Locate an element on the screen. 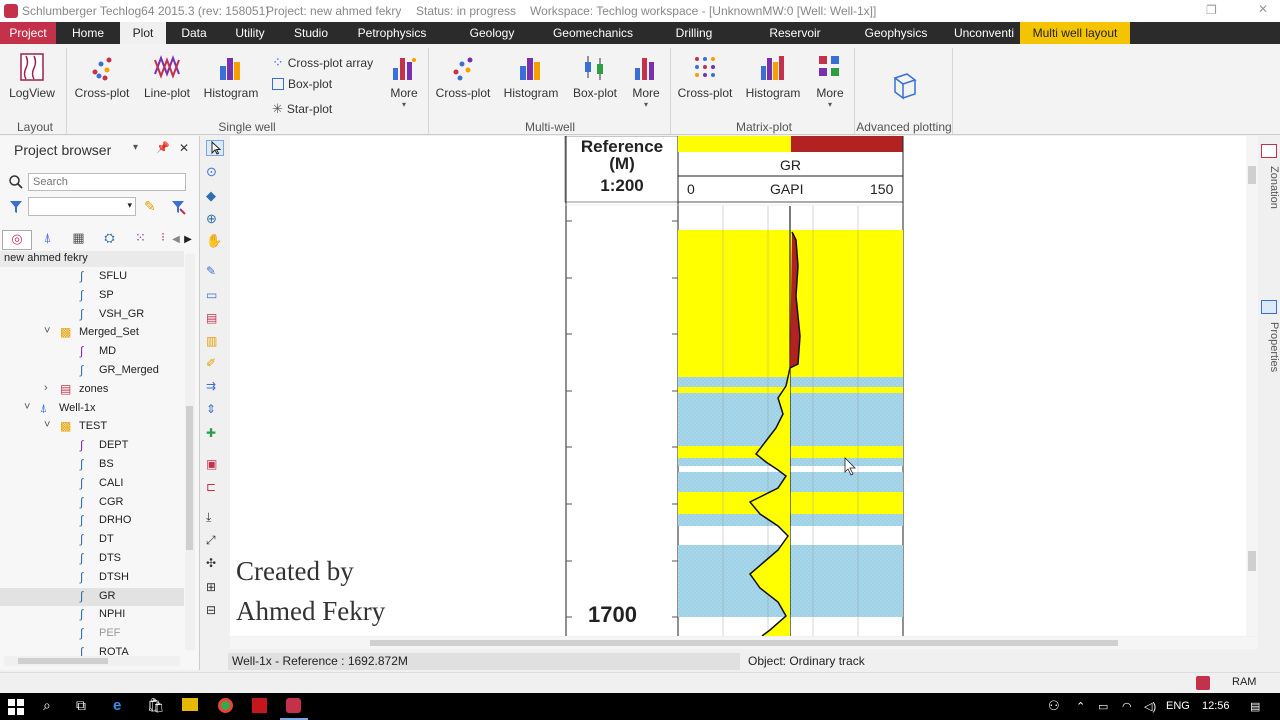  edit-curve-icon: ✎ is located at coordinates (215, 272).